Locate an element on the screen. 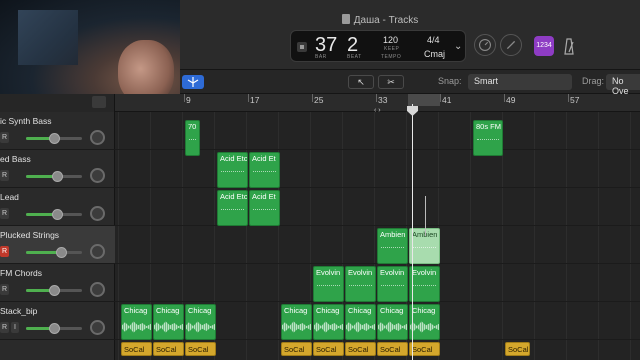 This screenshot has height=360, width=640. midi-notes is located at coordinates (264, 214).